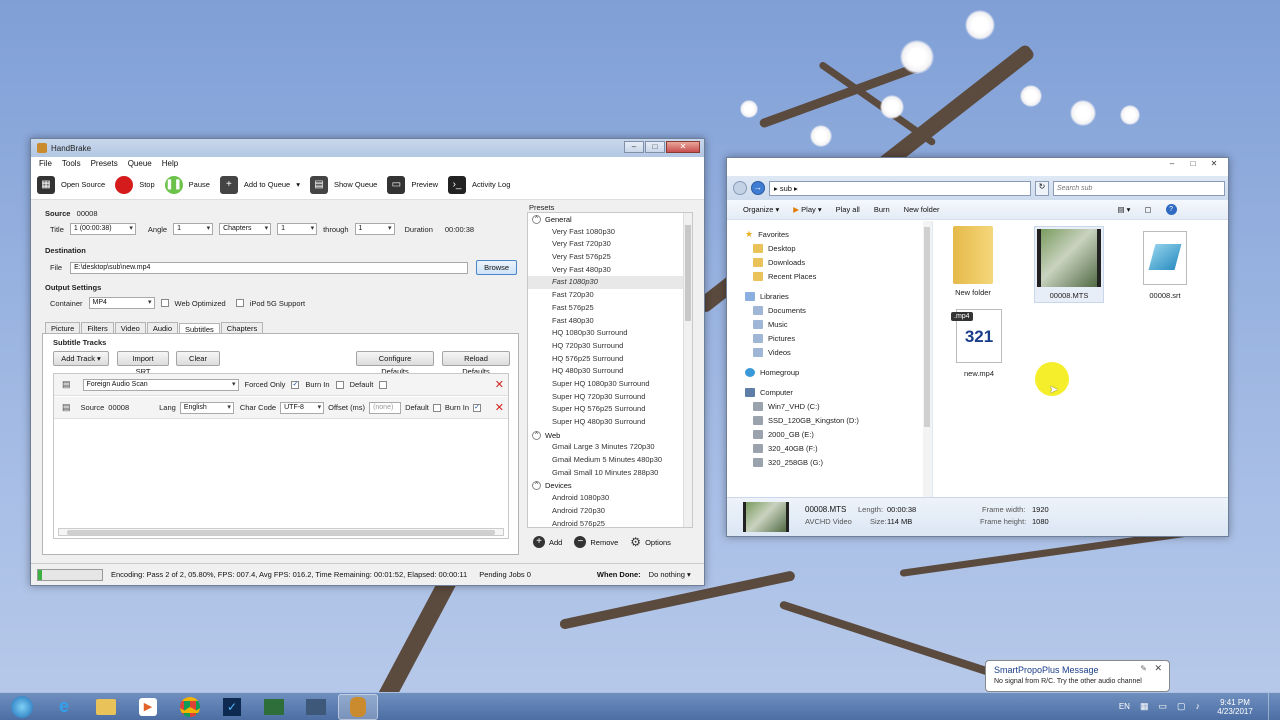 The width and height of the screenshot is (1280, 720). What do you see at coordinates (1181, 706) in the screenshot?
I see `display-icon: ▢` at bounding box center [1181, 706].